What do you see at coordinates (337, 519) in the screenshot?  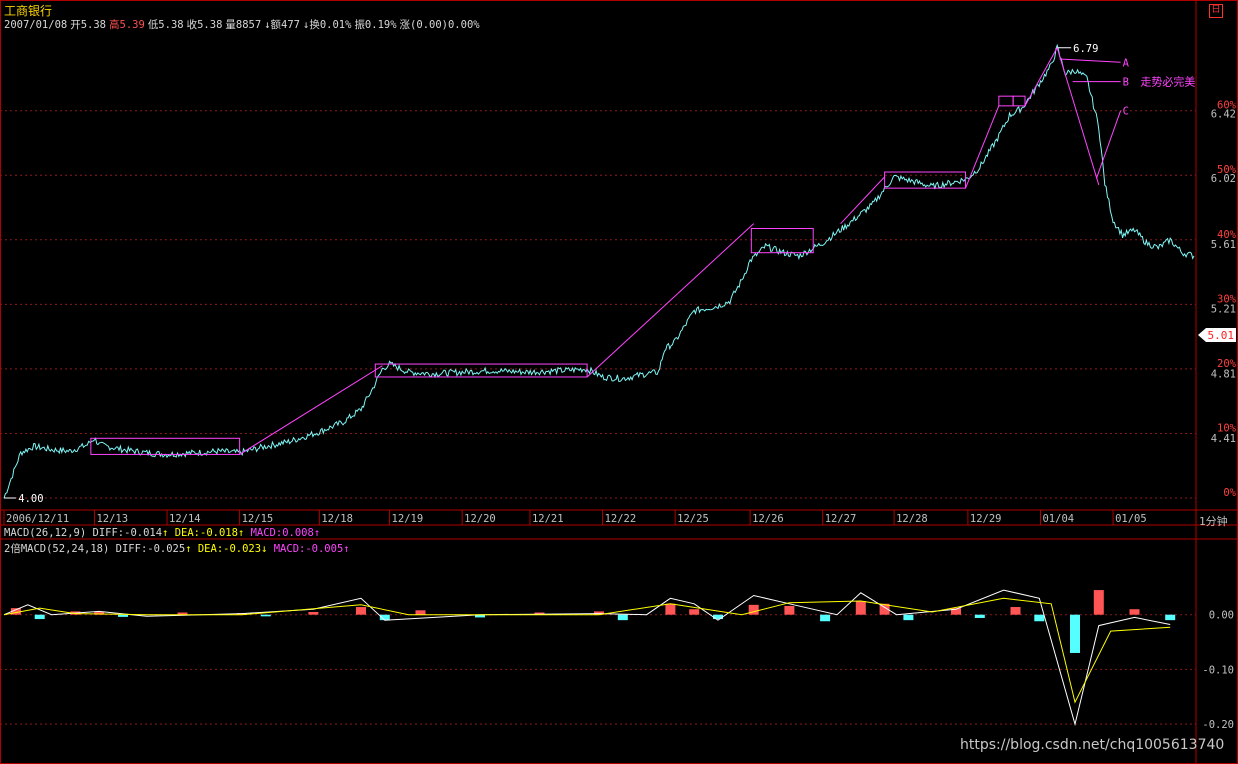 I see `time-label: 12/18` at bounding box center [337, 519].